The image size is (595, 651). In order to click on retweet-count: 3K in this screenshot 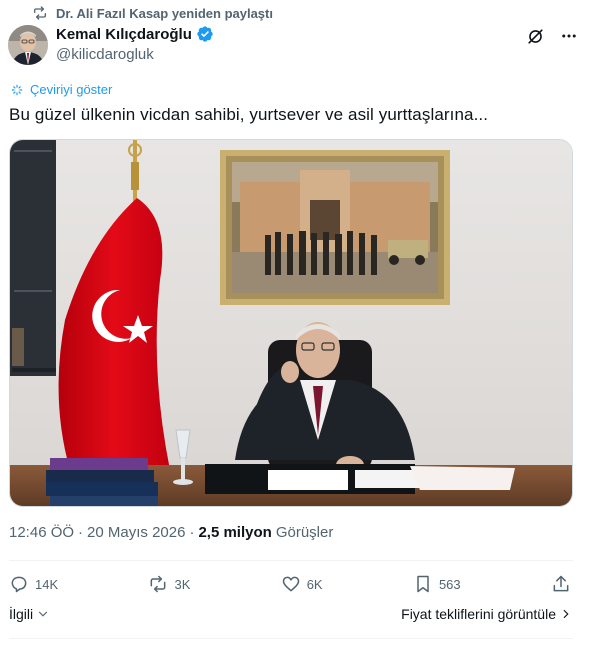, I will do `click(182, 584)`.